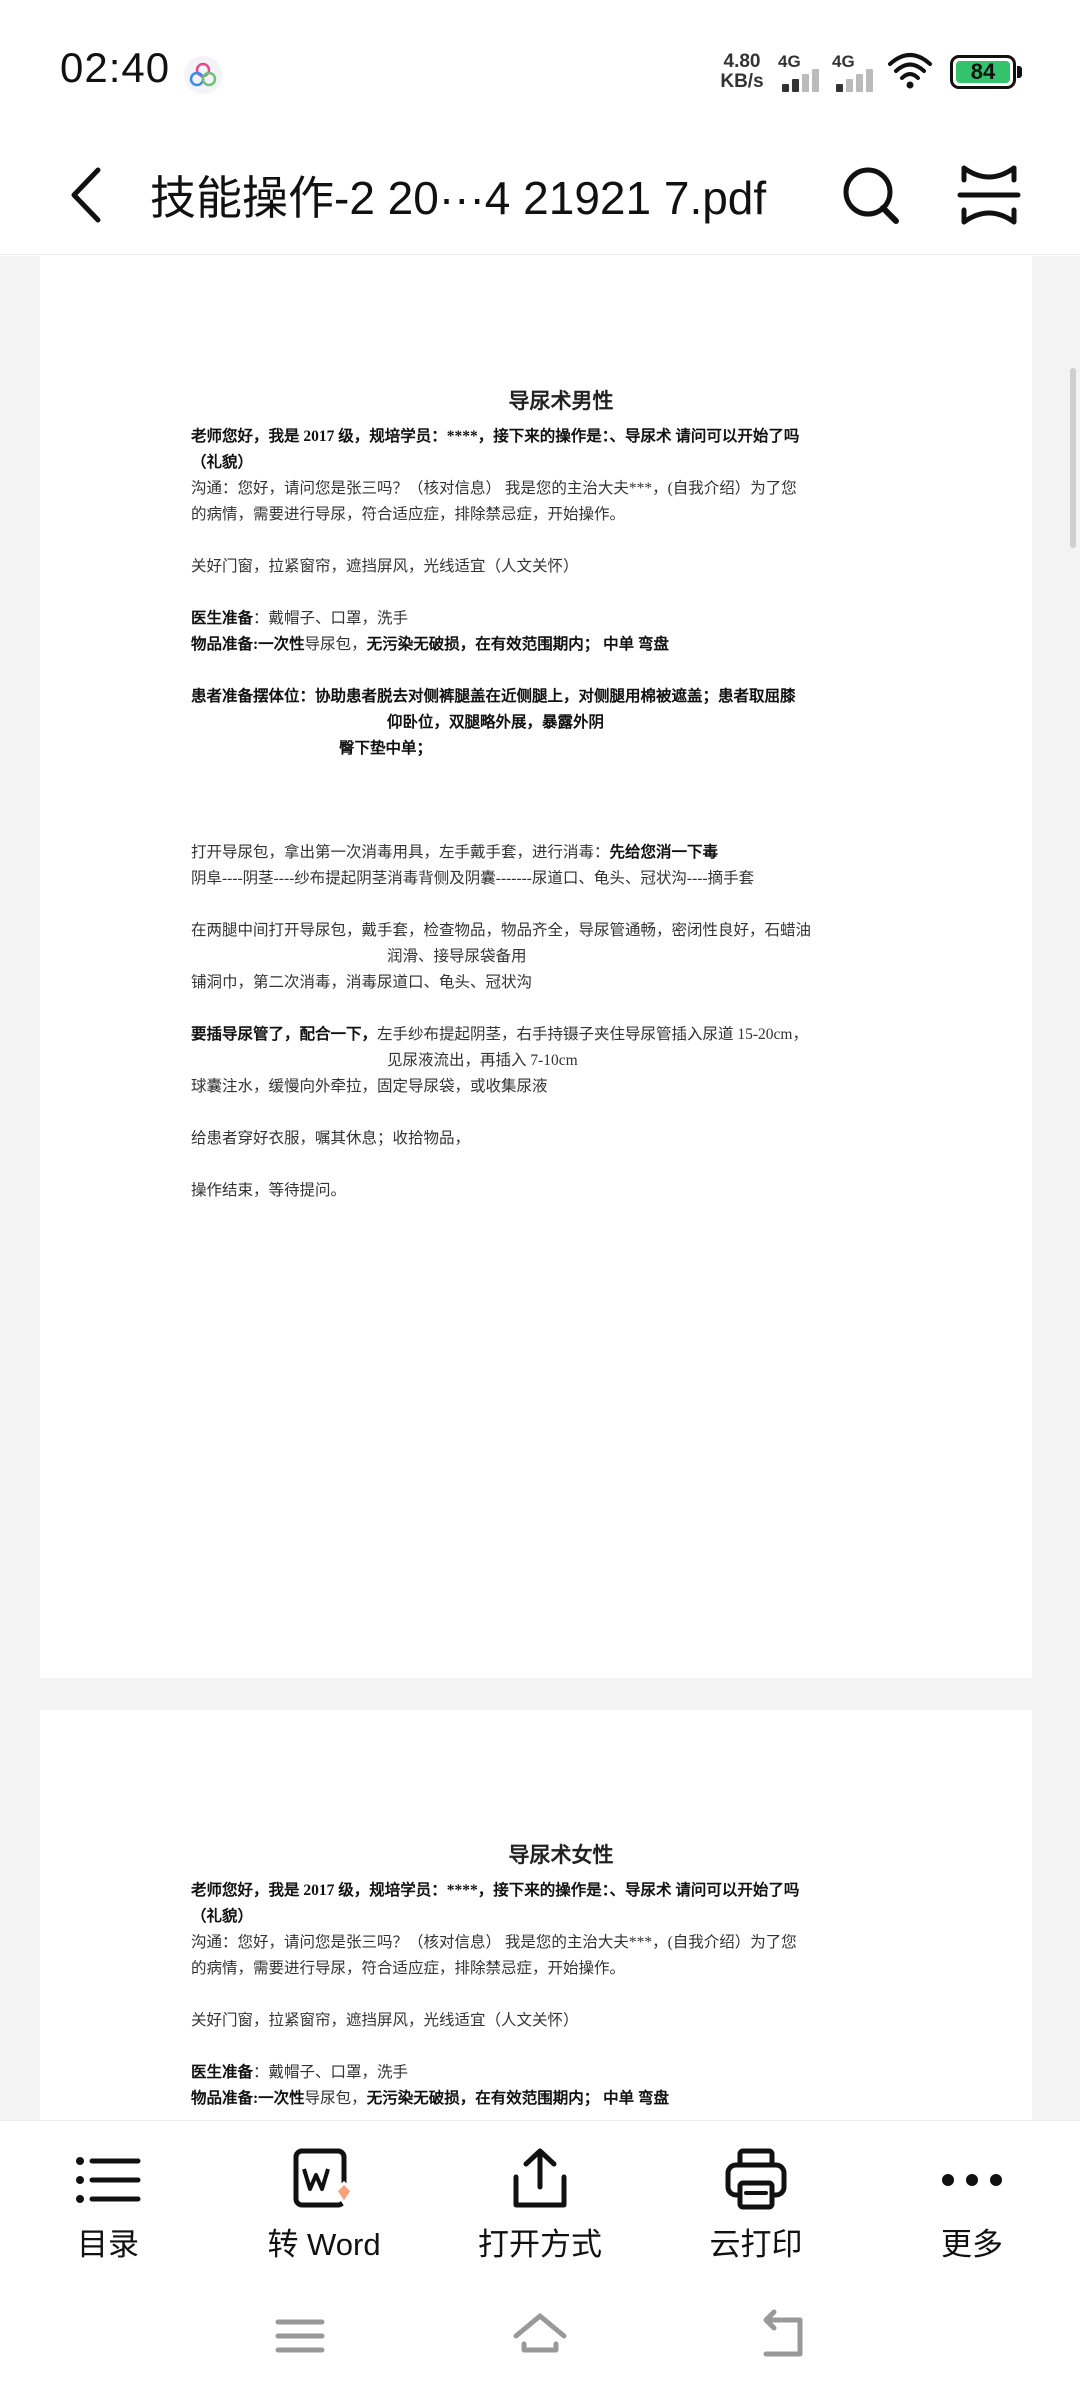  I want to click on list-icon, so click(108, 2180).